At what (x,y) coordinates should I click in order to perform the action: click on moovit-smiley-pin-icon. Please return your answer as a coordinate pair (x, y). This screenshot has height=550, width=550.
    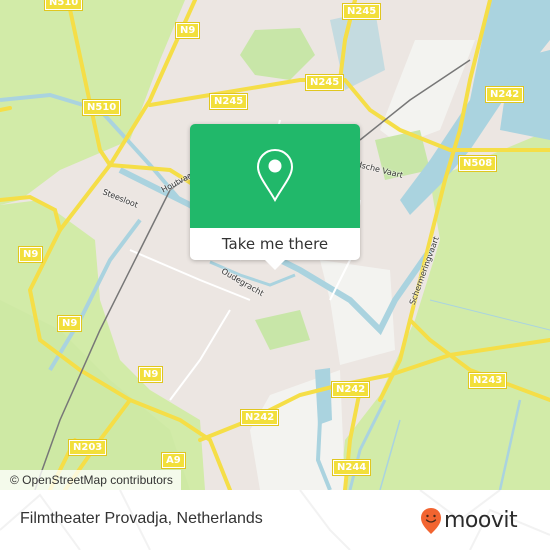
    Looking at the image, I should click on (431, 521).